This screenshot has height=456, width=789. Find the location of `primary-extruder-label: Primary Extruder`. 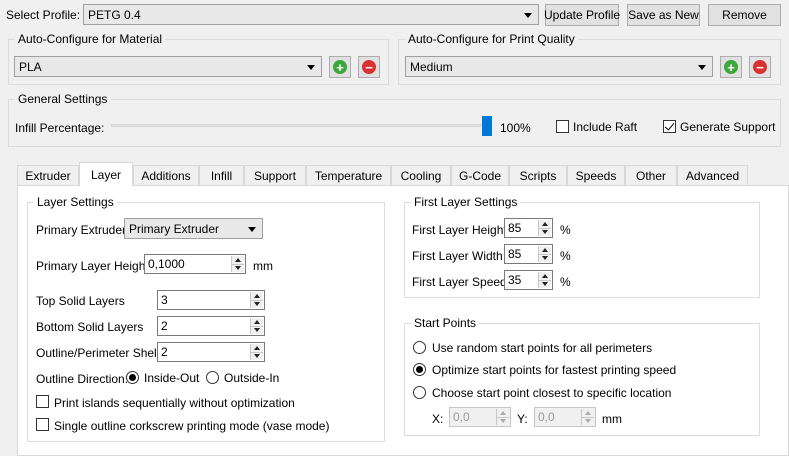

primary-extruder-label: Primary Extruder is located at coordinates (81, 230).